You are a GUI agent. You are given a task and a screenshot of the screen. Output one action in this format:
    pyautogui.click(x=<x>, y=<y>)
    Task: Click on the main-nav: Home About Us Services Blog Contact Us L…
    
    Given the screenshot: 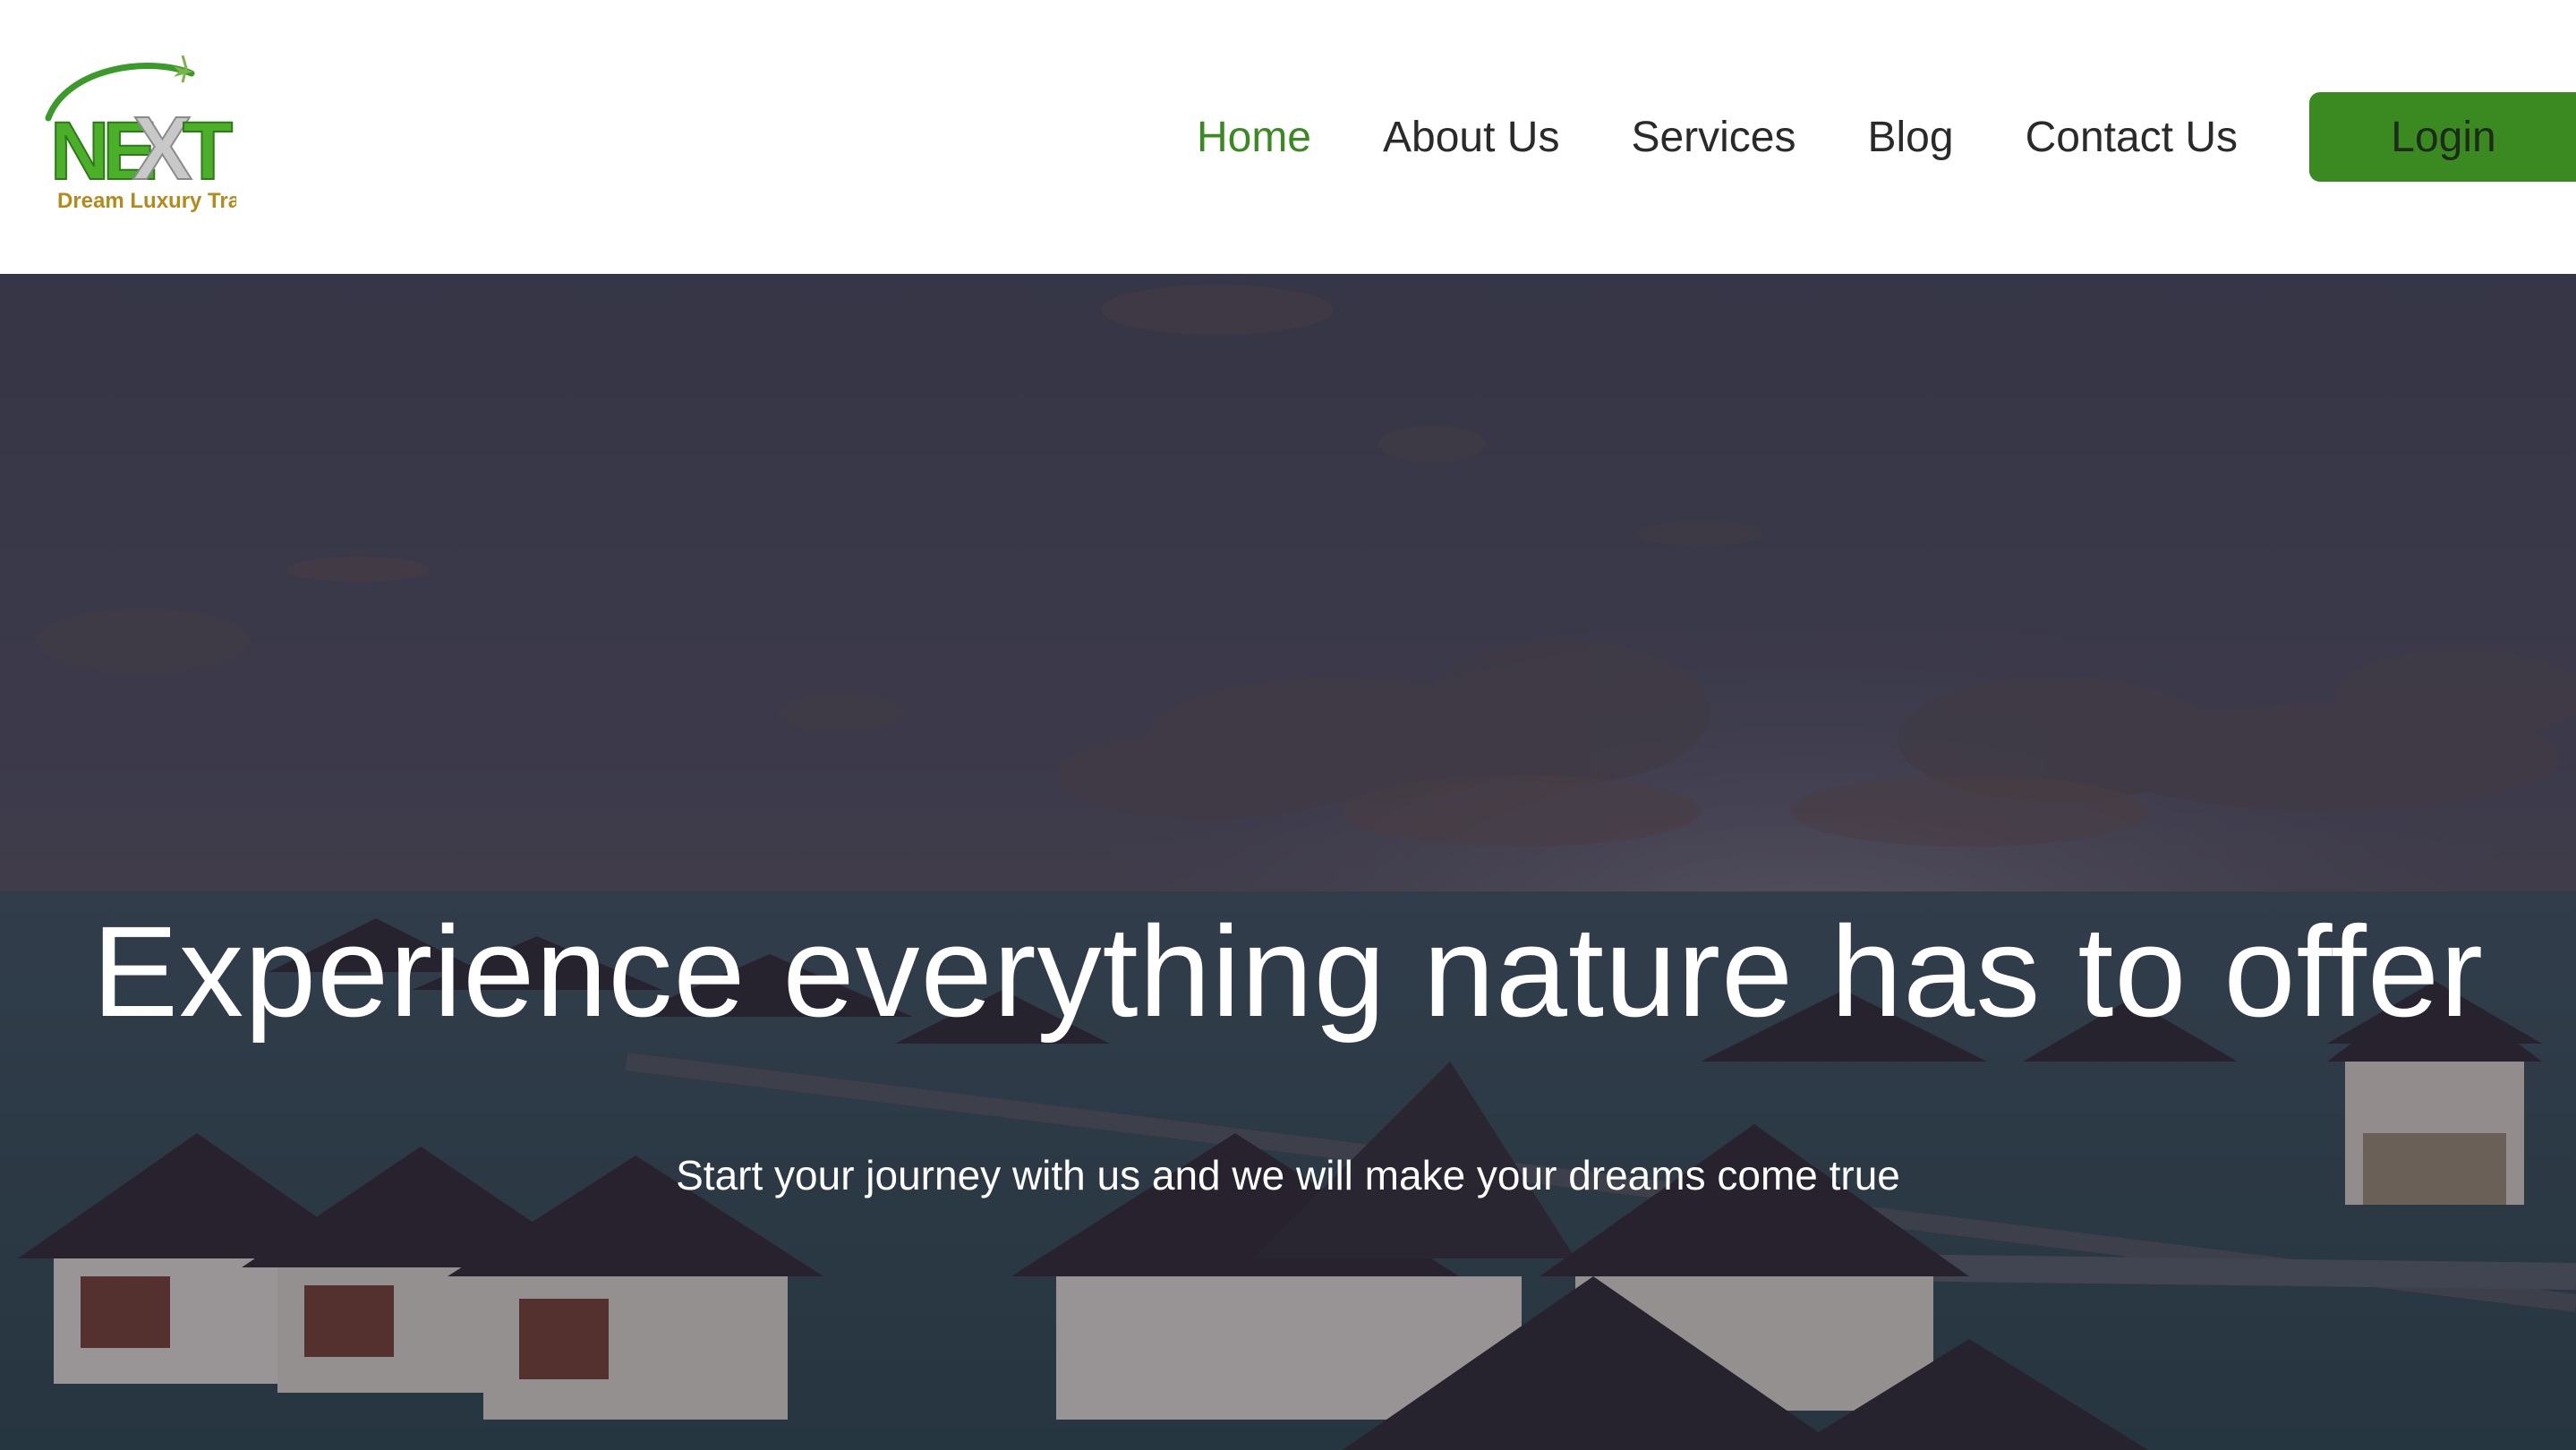 What is the action you would take?
    pyautogui.click(x=1886, y=137)
    